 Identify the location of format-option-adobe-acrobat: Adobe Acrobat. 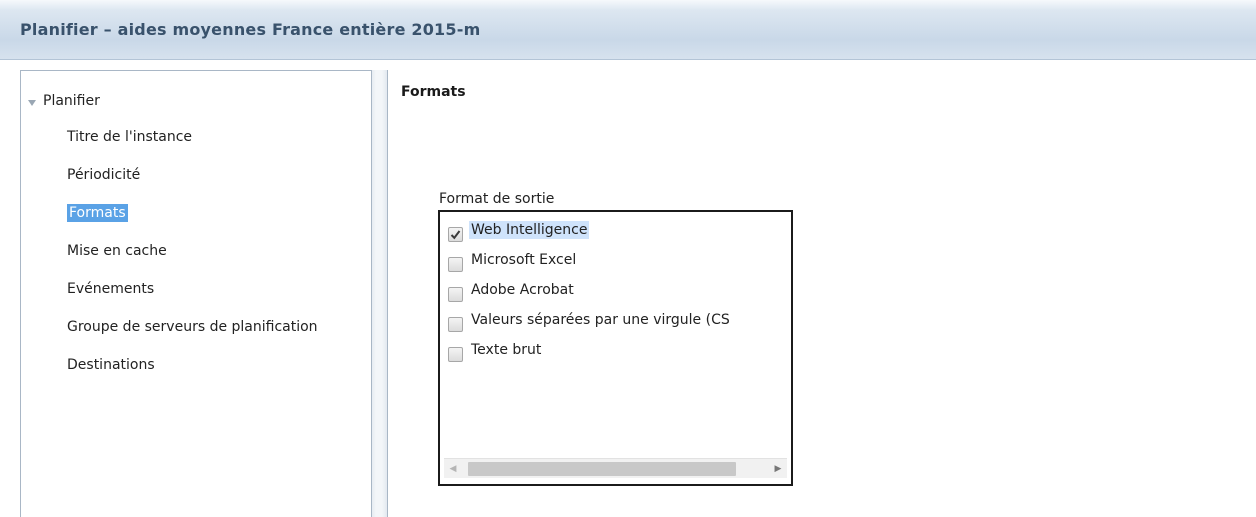
(590, 296).